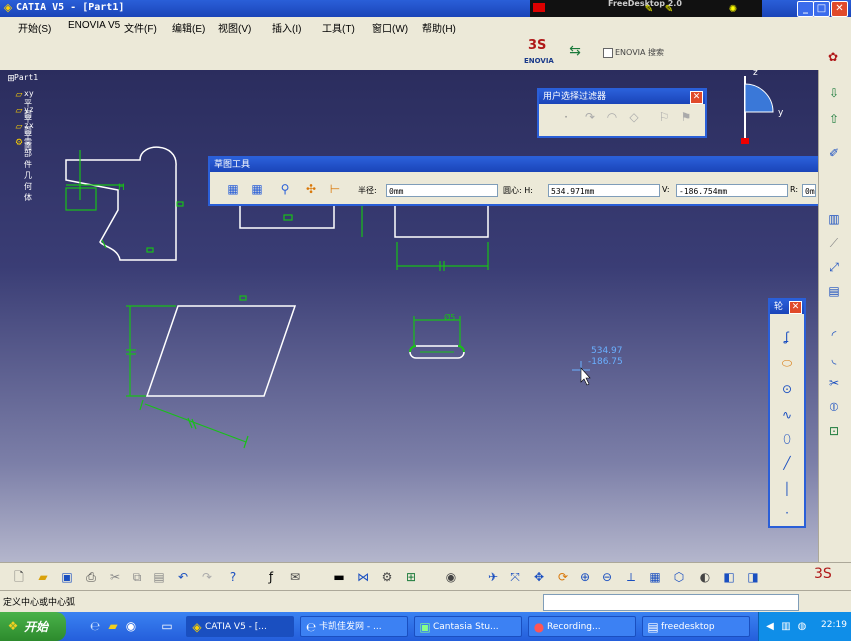 The image size is (851, 641). Describe the element at coordinates (834, 119) in the screenshot. I see `sketch-icon: ⇧` at that location.